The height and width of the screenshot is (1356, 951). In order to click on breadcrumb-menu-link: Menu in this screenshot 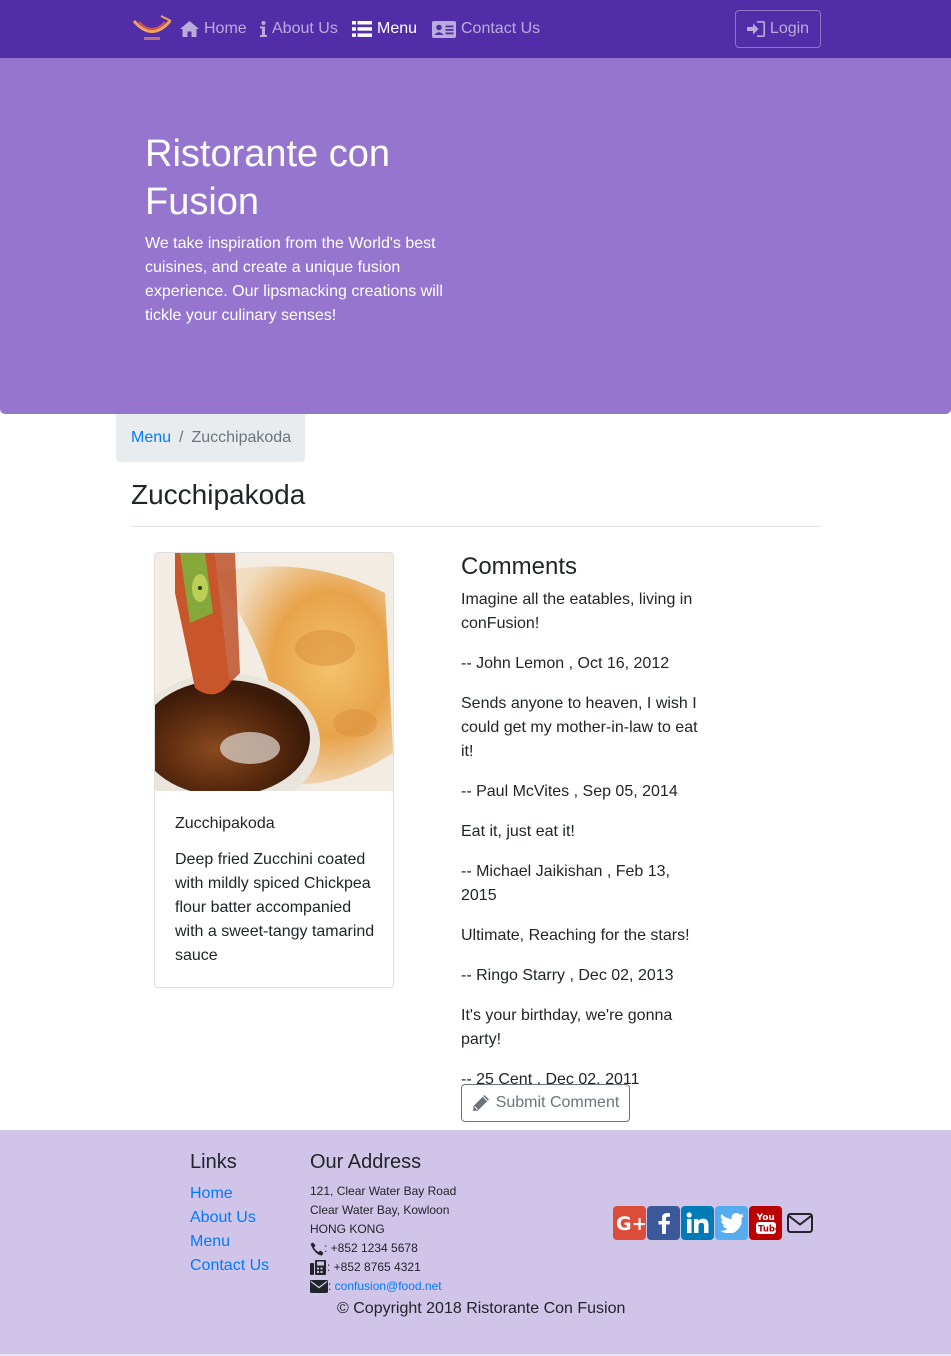, I will do `click(151, 438)`.